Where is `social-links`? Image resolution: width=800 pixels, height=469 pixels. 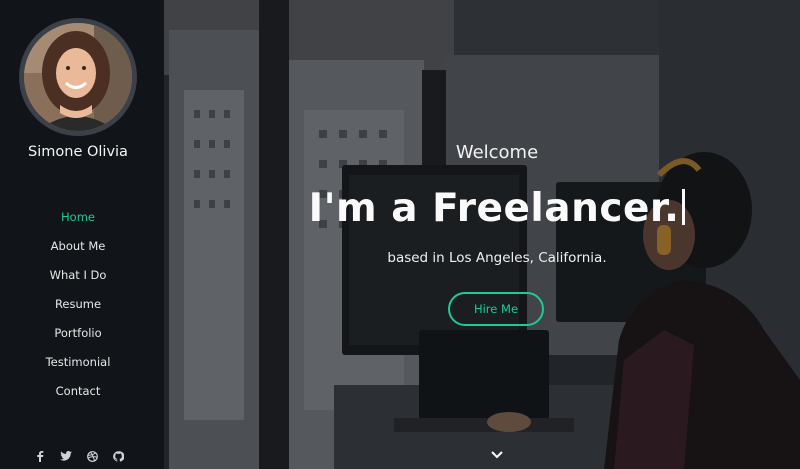
social-links is located at coordinates (79, 456).